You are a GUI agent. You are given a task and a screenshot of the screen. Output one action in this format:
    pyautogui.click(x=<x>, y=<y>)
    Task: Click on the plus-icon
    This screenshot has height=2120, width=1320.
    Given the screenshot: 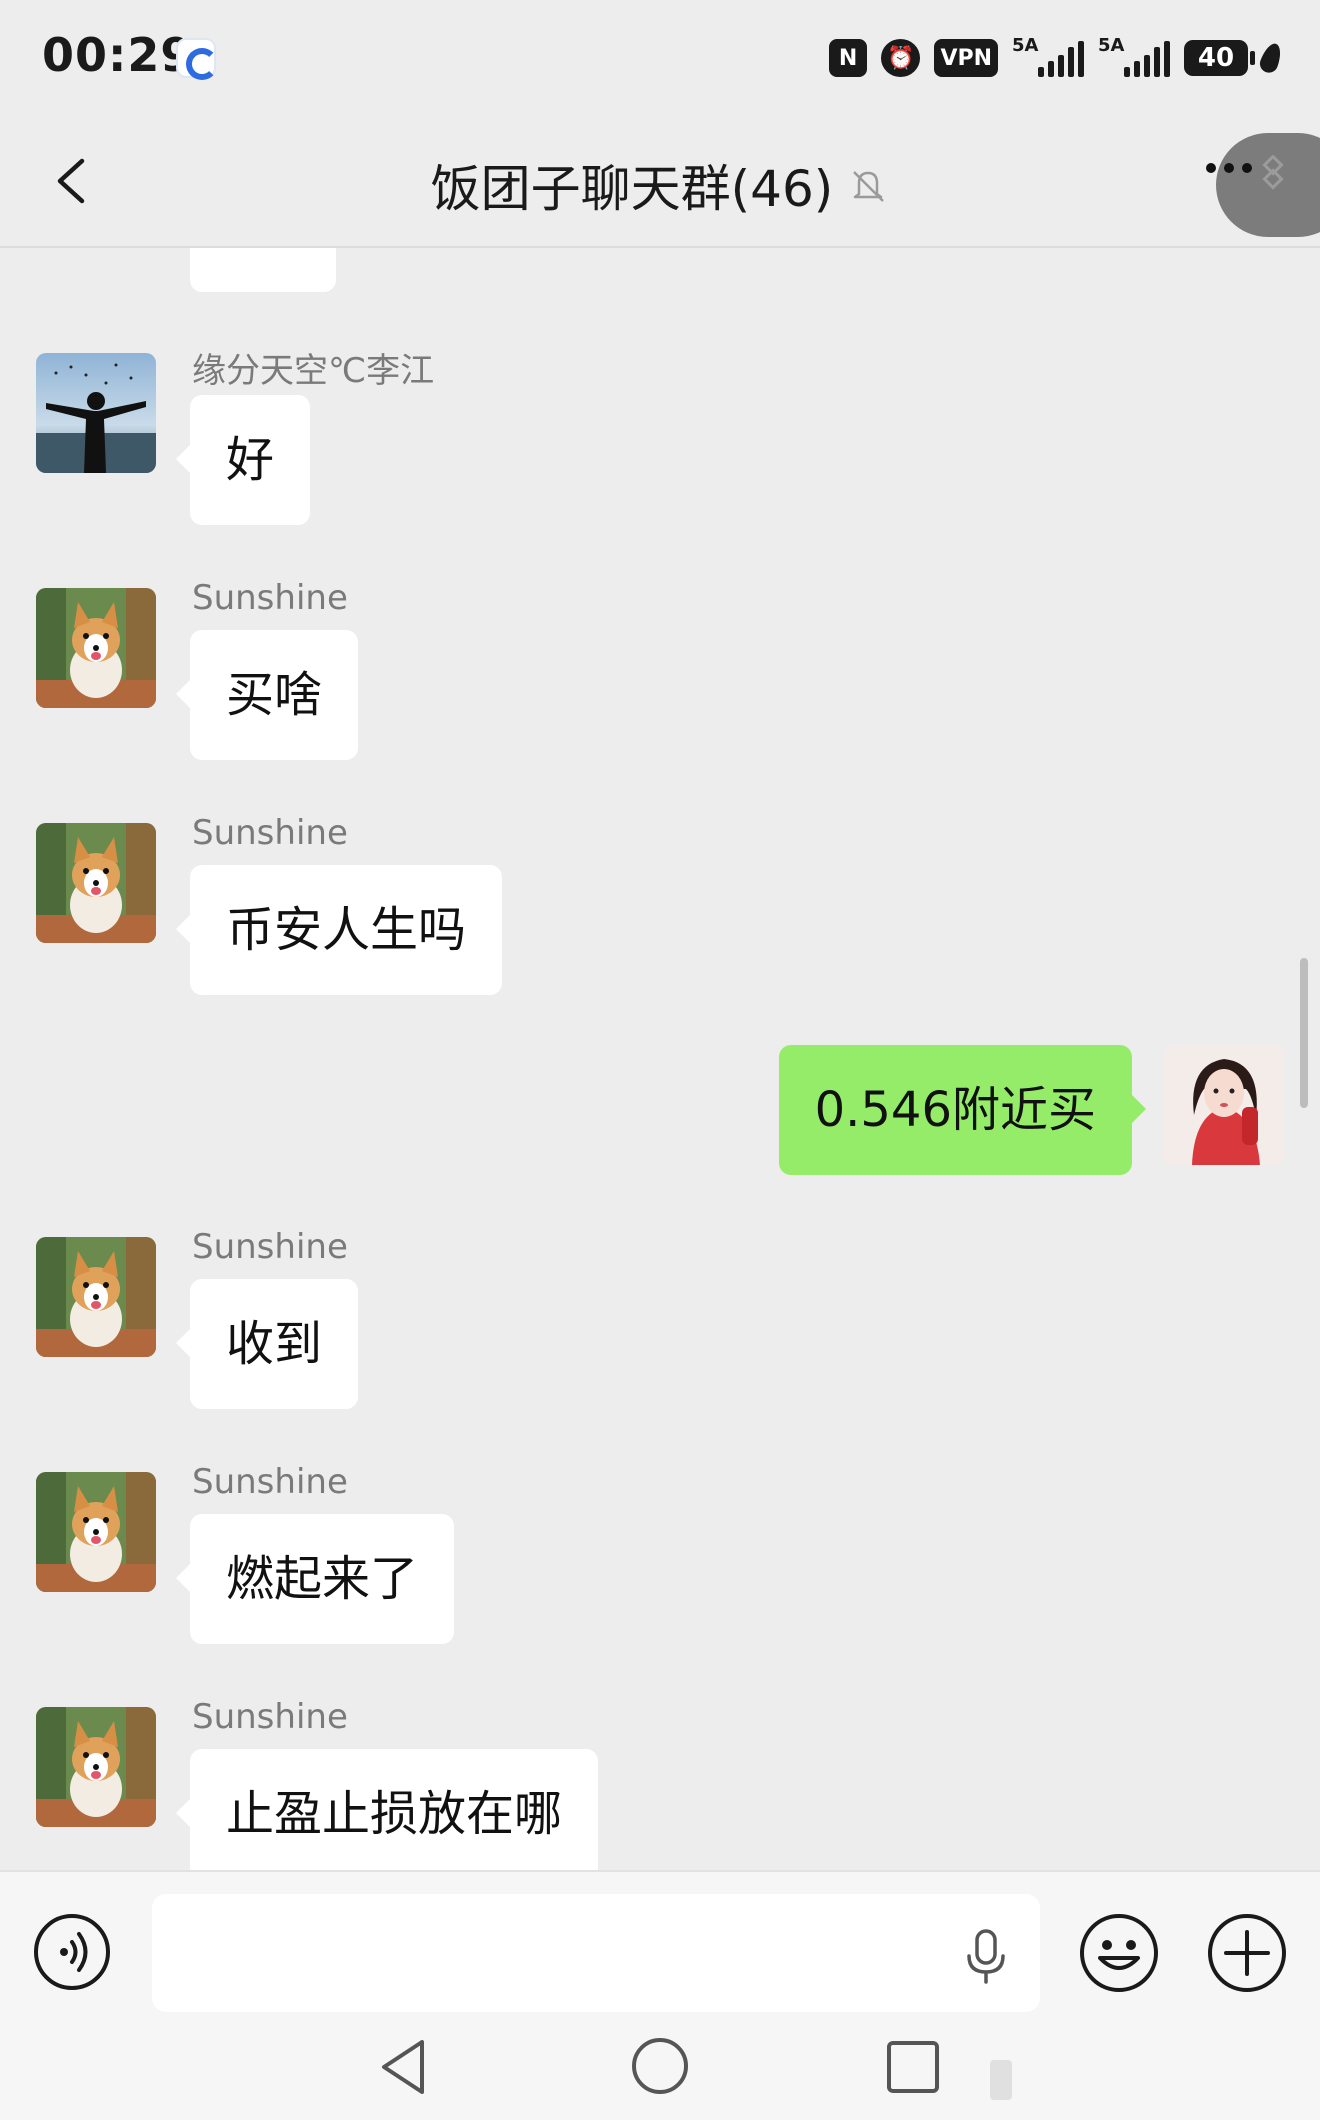 What is the action you would take?
    pyautogui.click(x=1247, y=1953)
    